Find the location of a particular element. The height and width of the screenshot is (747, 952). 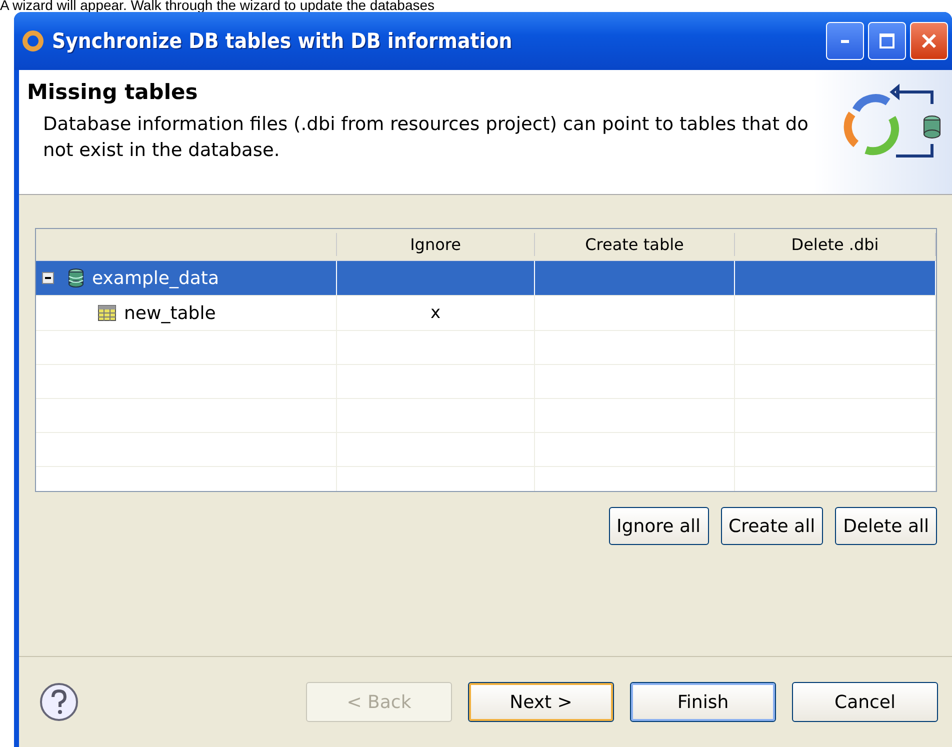

minimize-button is located at coordinates (845, 41).